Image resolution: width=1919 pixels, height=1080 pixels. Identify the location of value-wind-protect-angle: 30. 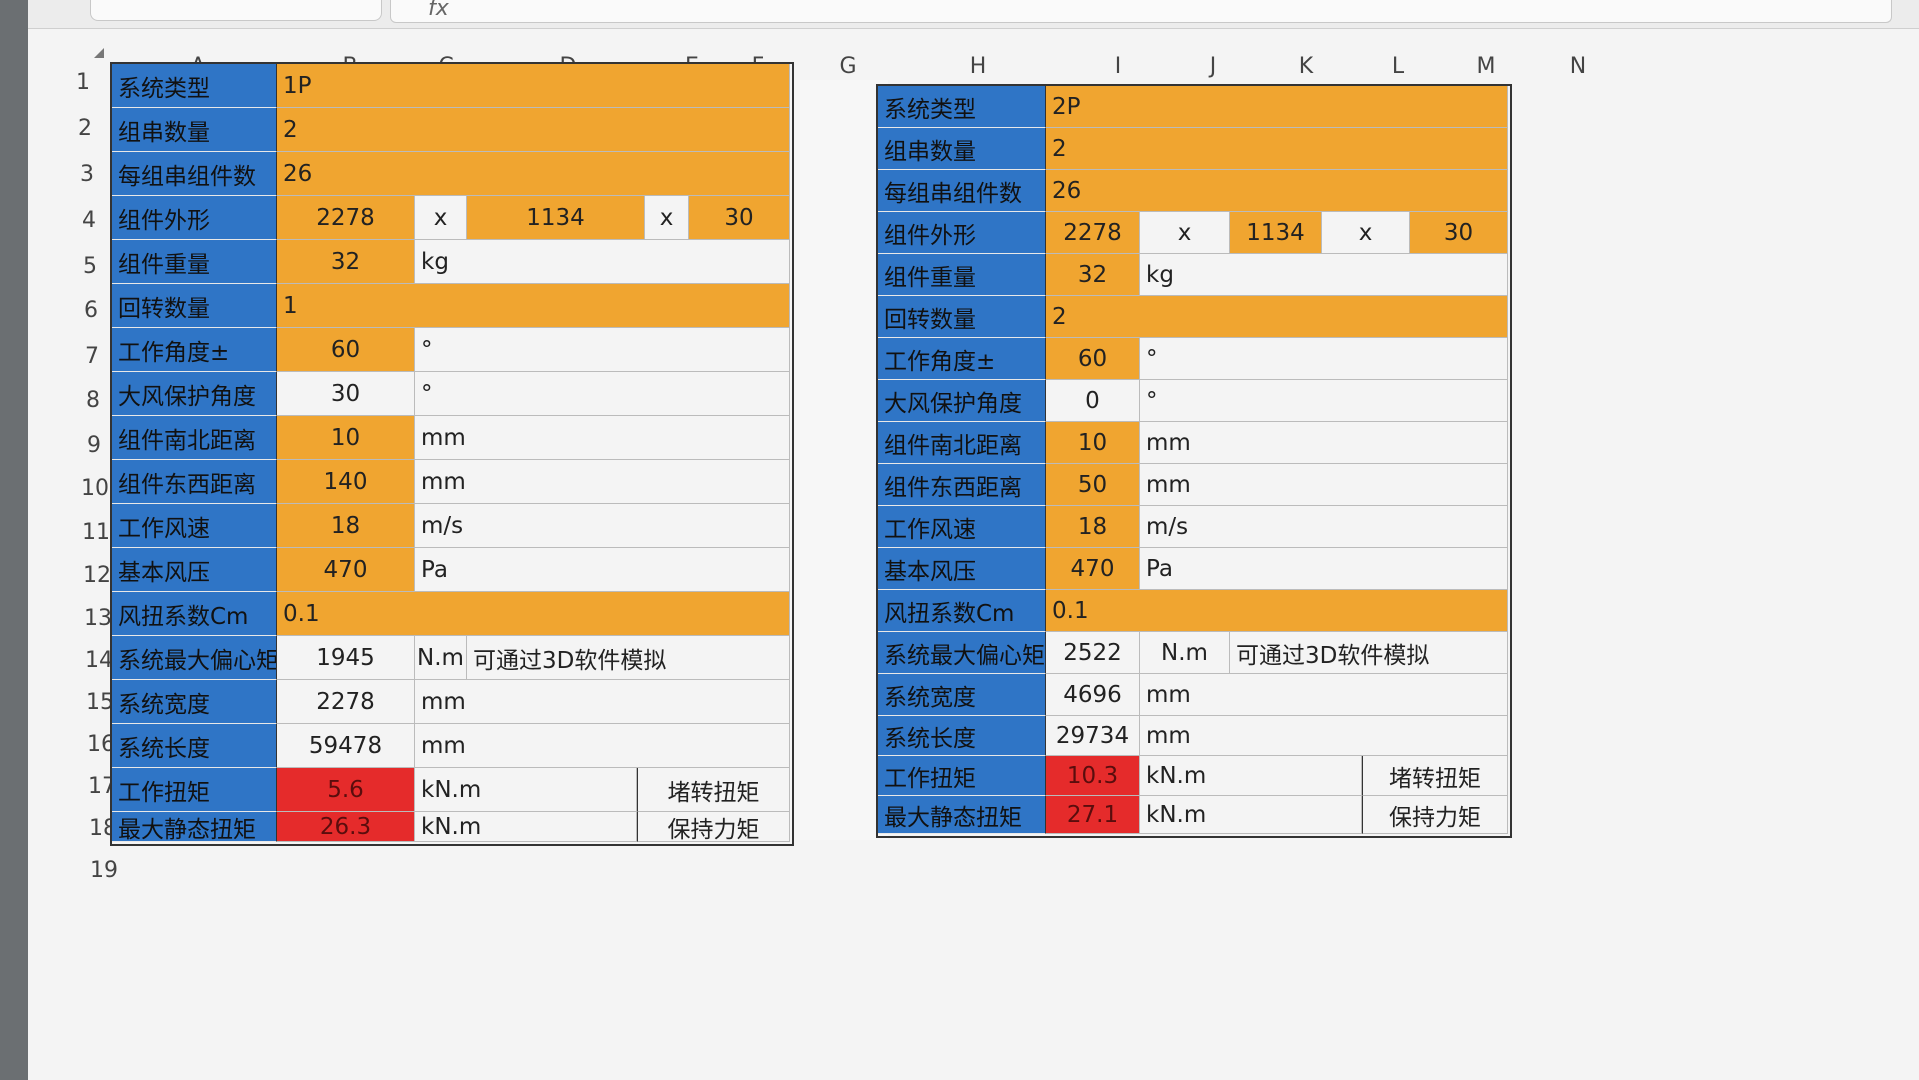
(346, 394).